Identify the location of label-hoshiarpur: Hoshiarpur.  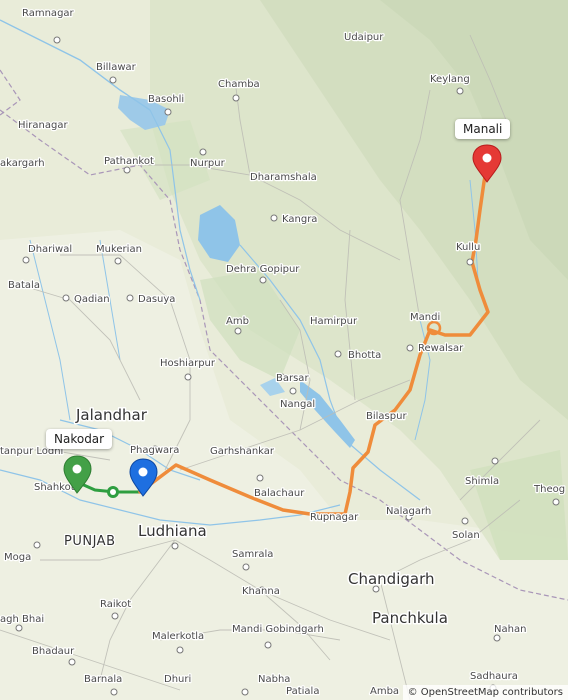
(188, 363).